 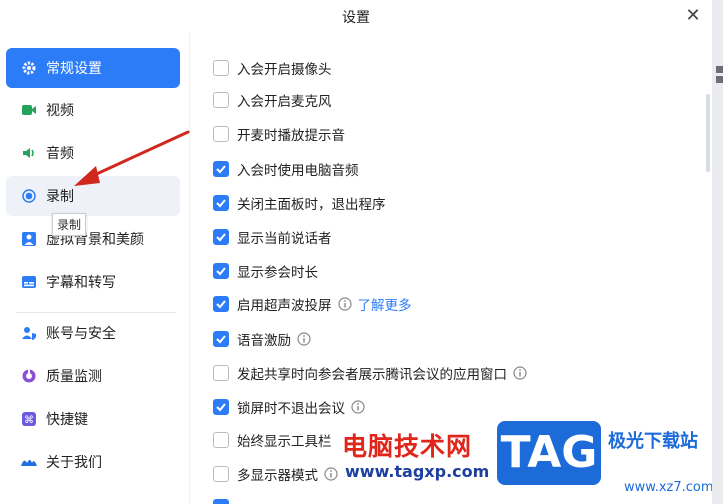 I want to click on option-label: 显示参会时长, so click(x=277, y=273).